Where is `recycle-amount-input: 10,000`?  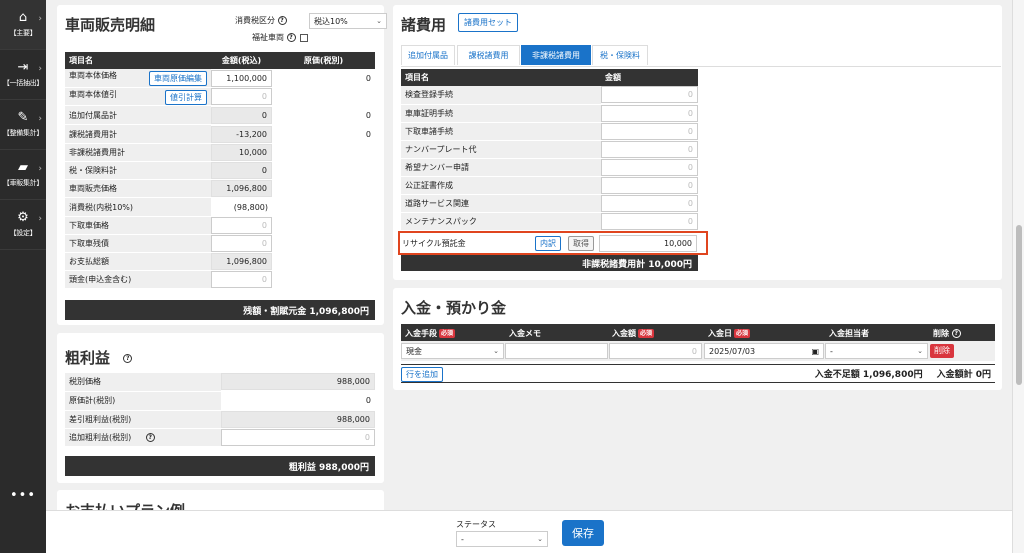
recycle-amount-input: 10,000 is located at coordinates (648, 243).